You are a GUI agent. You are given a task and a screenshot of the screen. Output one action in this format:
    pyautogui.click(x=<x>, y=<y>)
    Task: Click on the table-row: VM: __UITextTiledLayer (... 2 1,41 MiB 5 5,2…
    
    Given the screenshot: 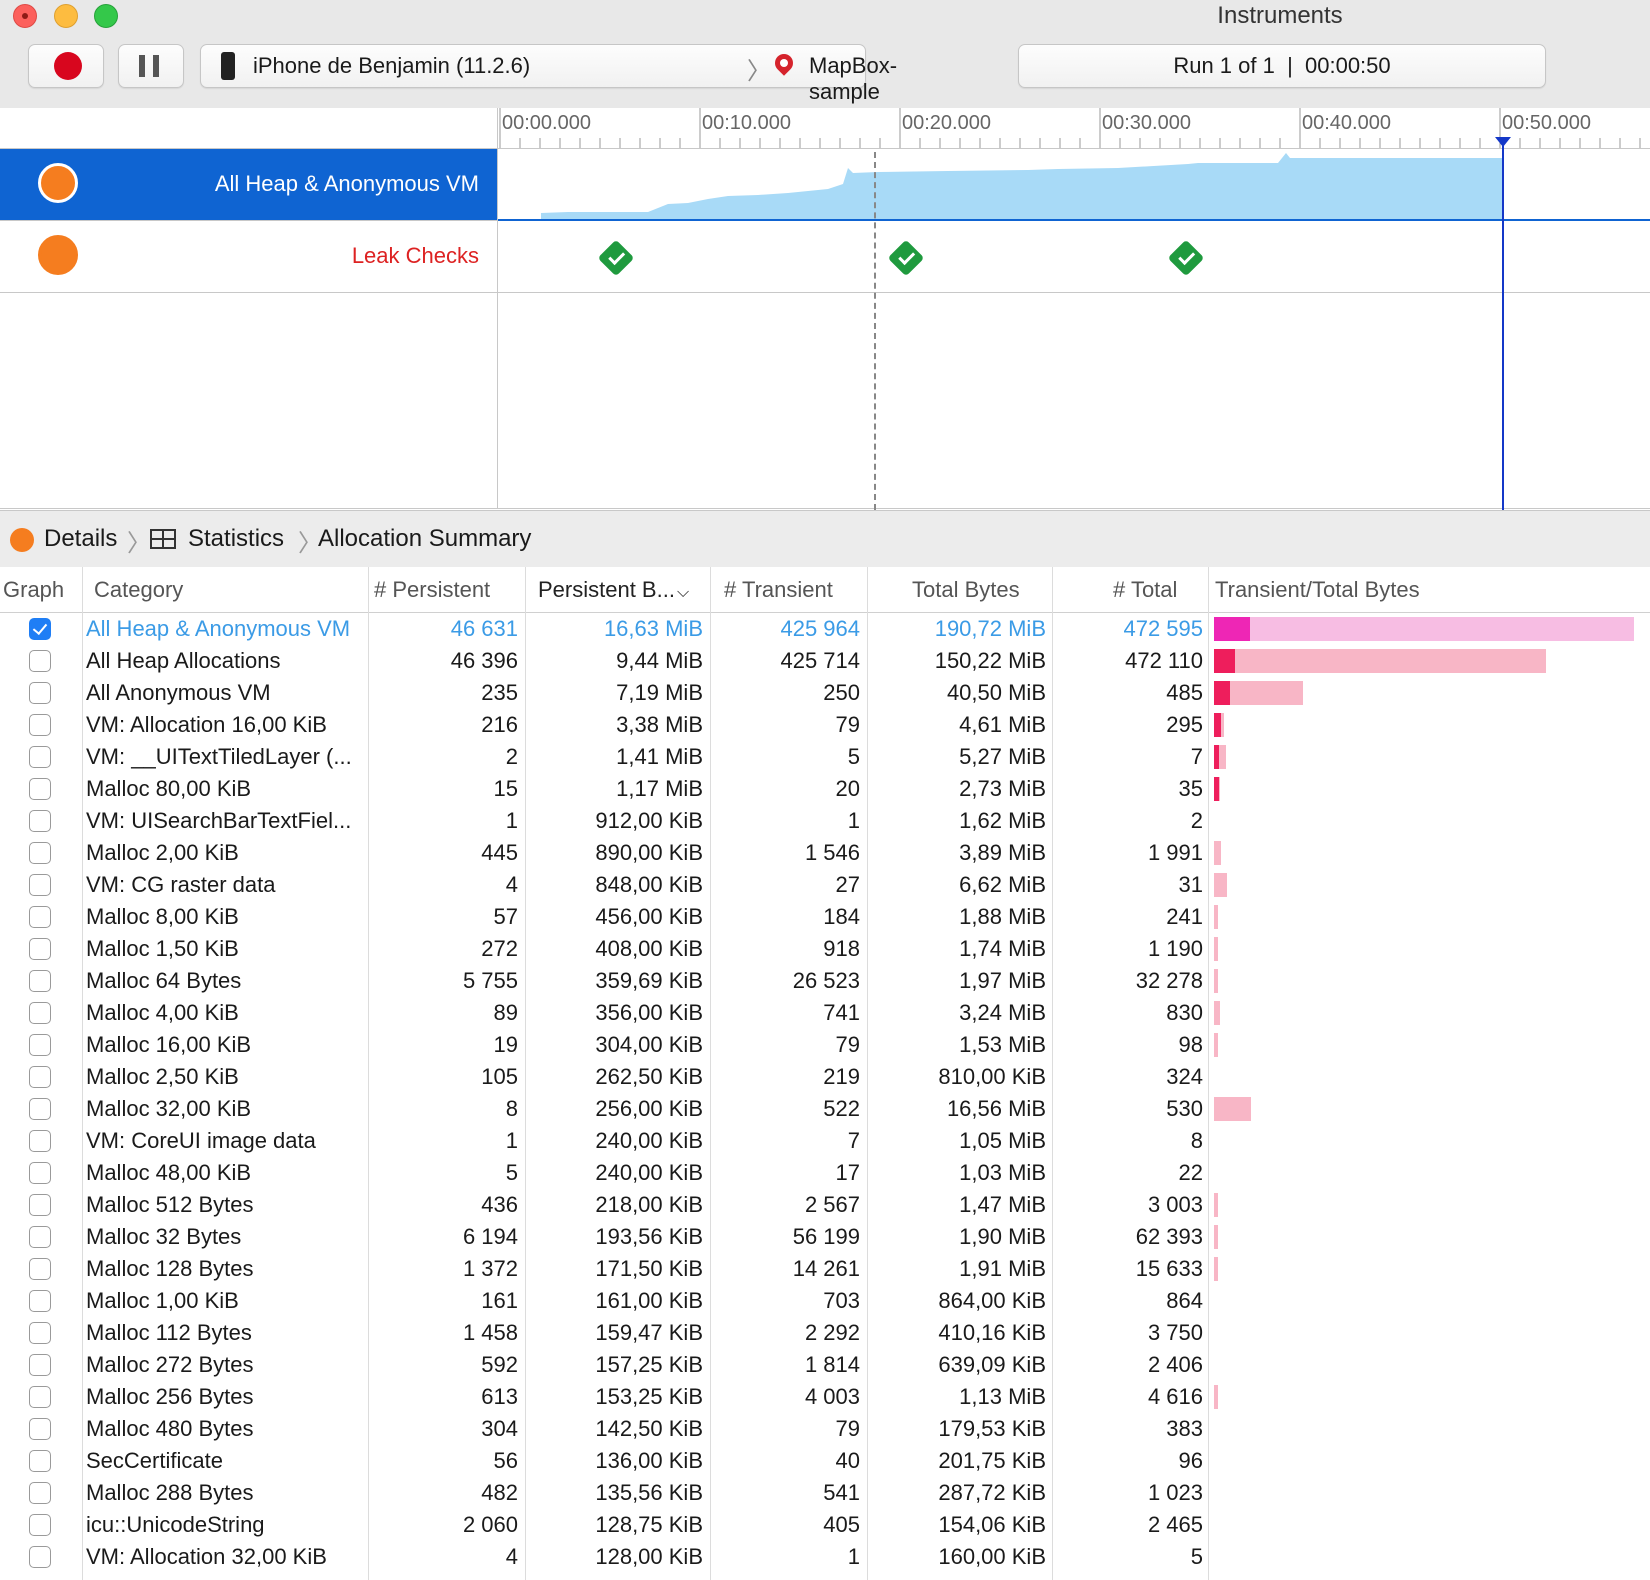 What is the action you would take?
    pyautogui.click(x=825, y=757)
    